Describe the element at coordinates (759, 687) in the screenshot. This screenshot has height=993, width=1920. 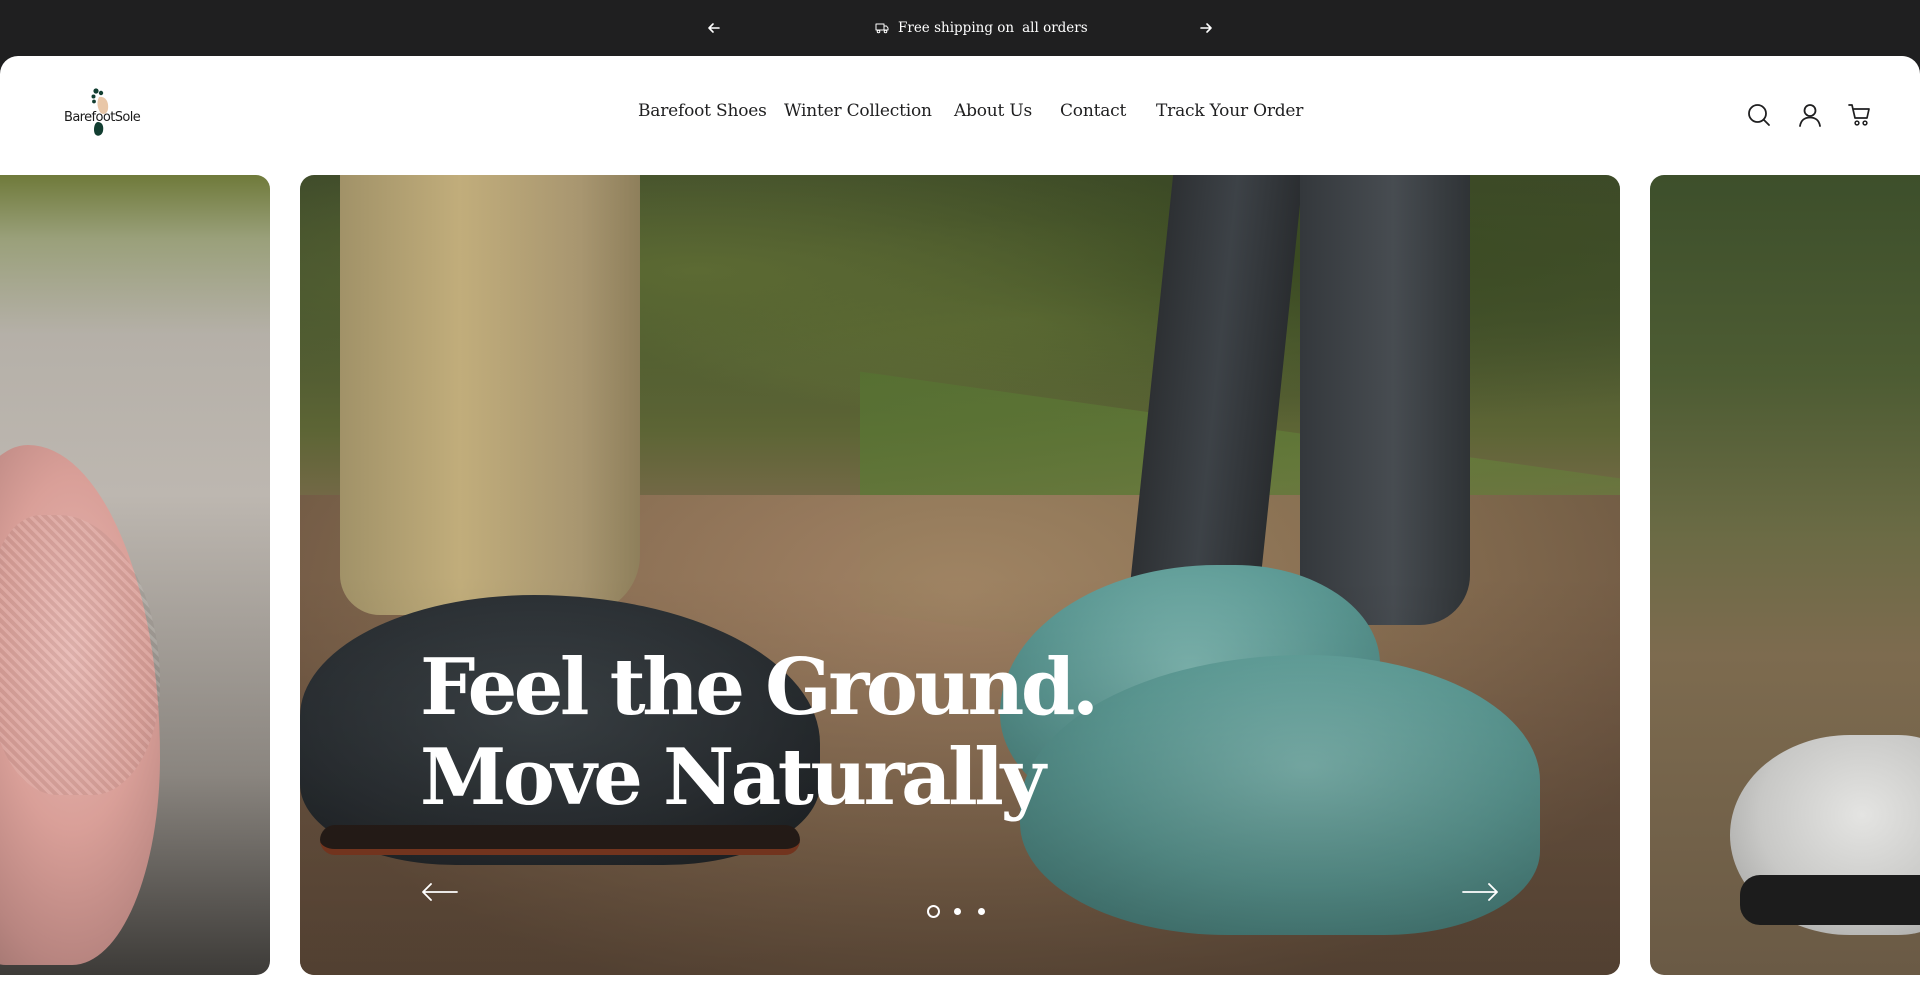
I see `hero-title-line-1: Feel the Ground.` at that location.